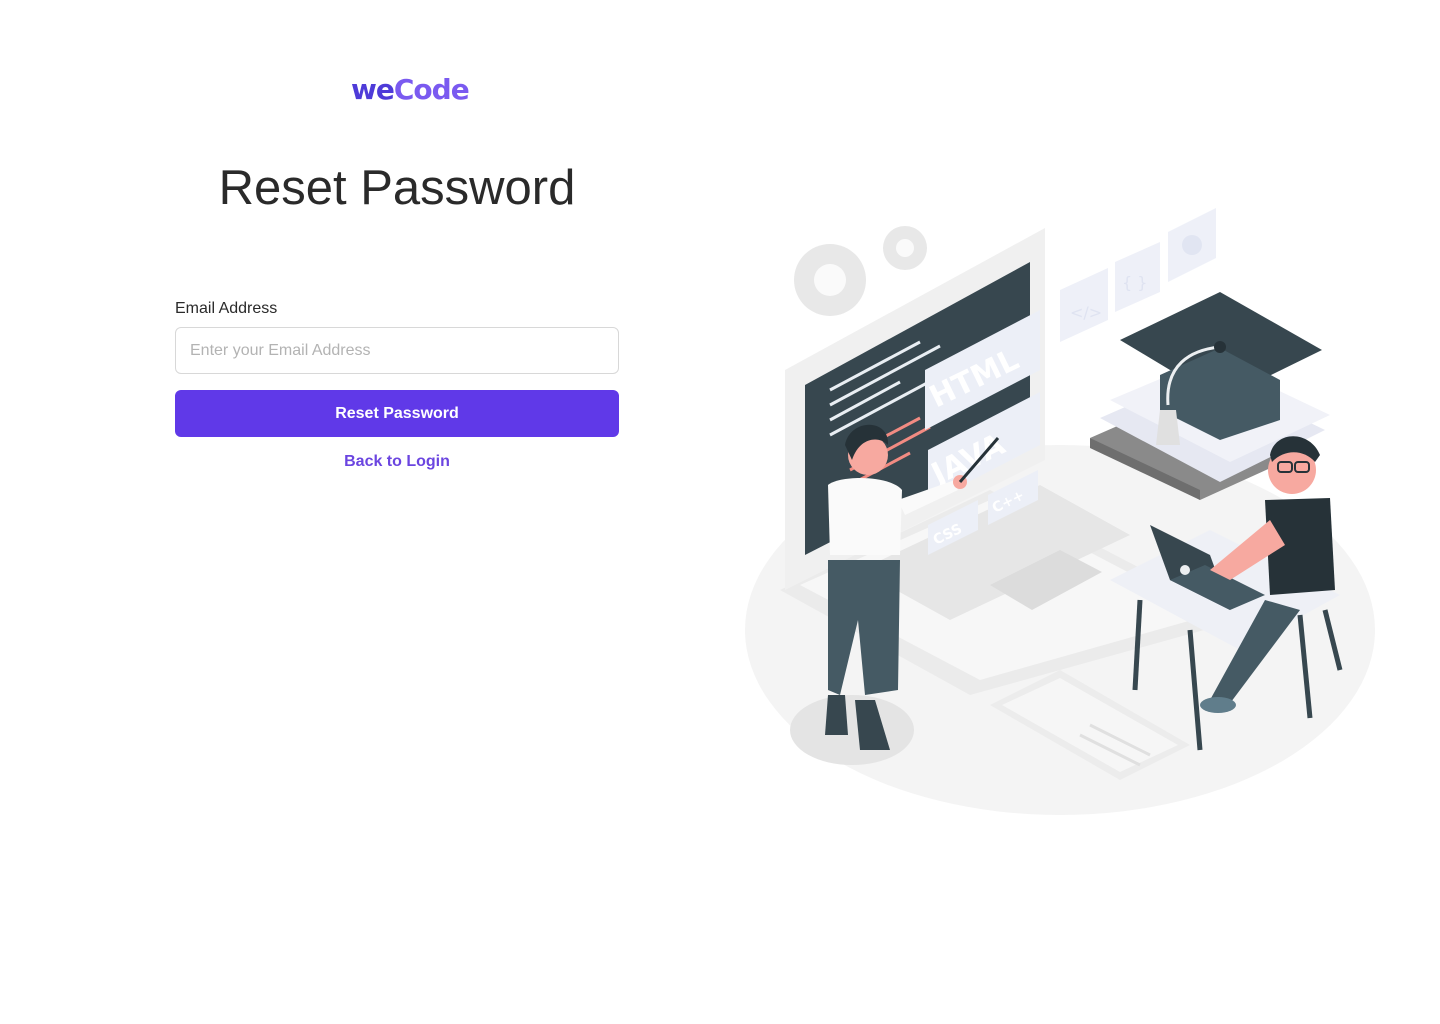 This screenshot has height=1024, width=1440. What do you see at coordinates (397, 462) in the screenshot?
I see `back-to-login-link: Back to Login` at bounding box center [397, 462].